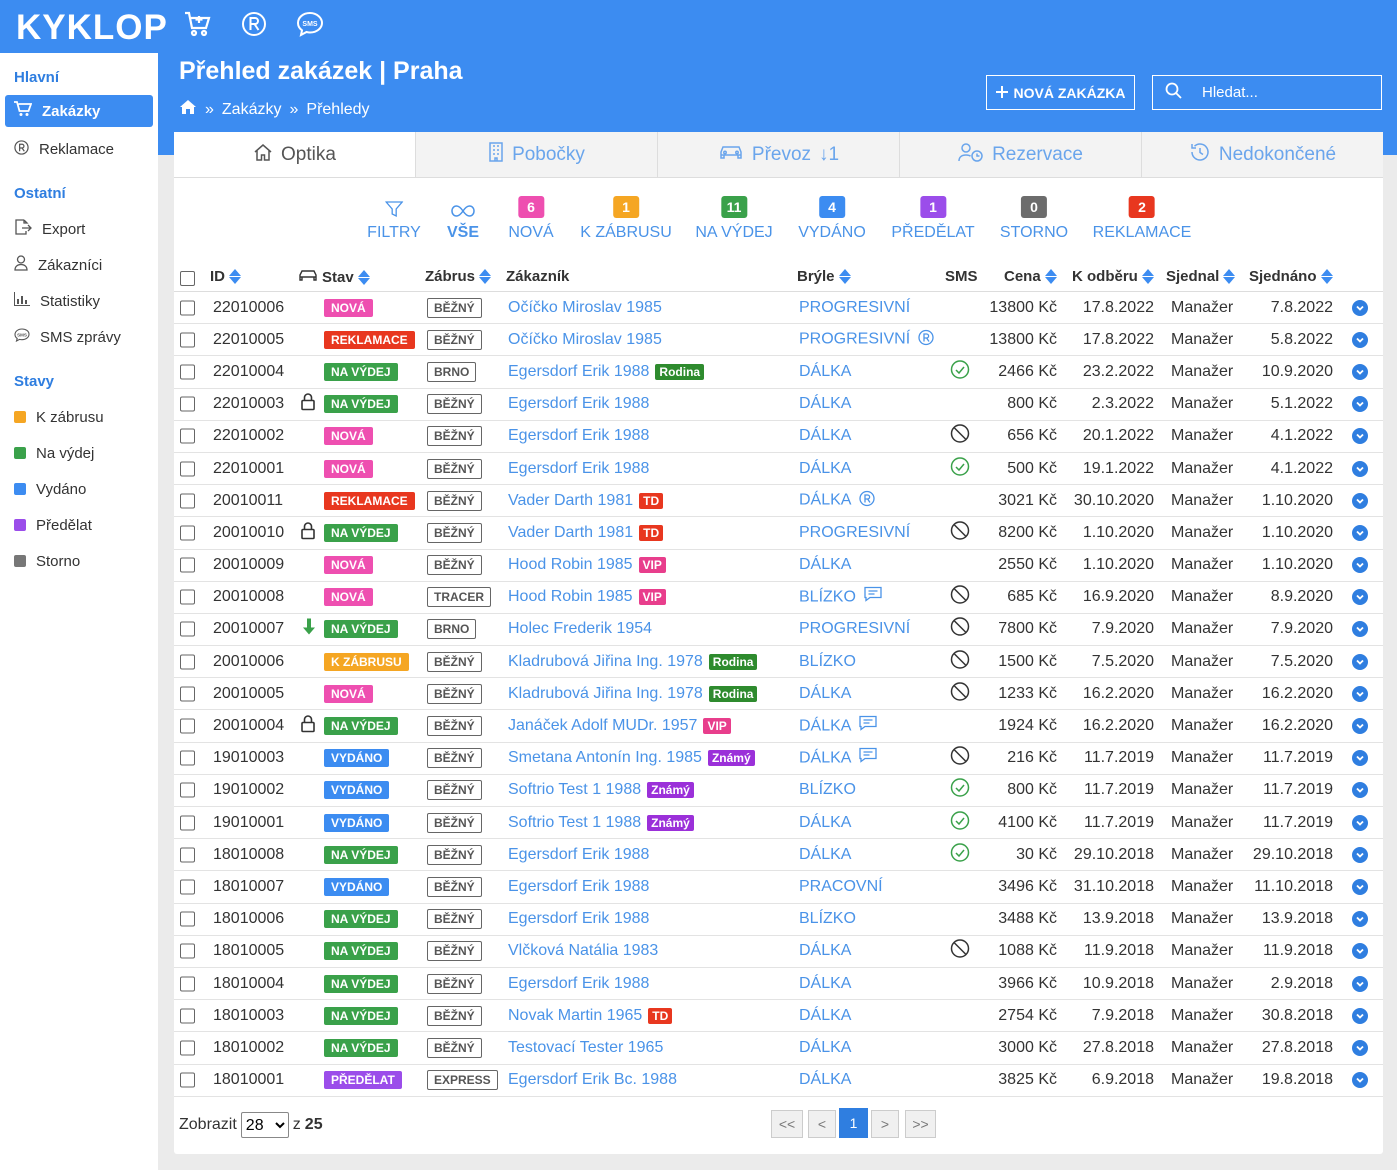 This screenshot has height=1170, width=1397. I want to click on tab-pobocky: Pobočky, so click(536, 154).